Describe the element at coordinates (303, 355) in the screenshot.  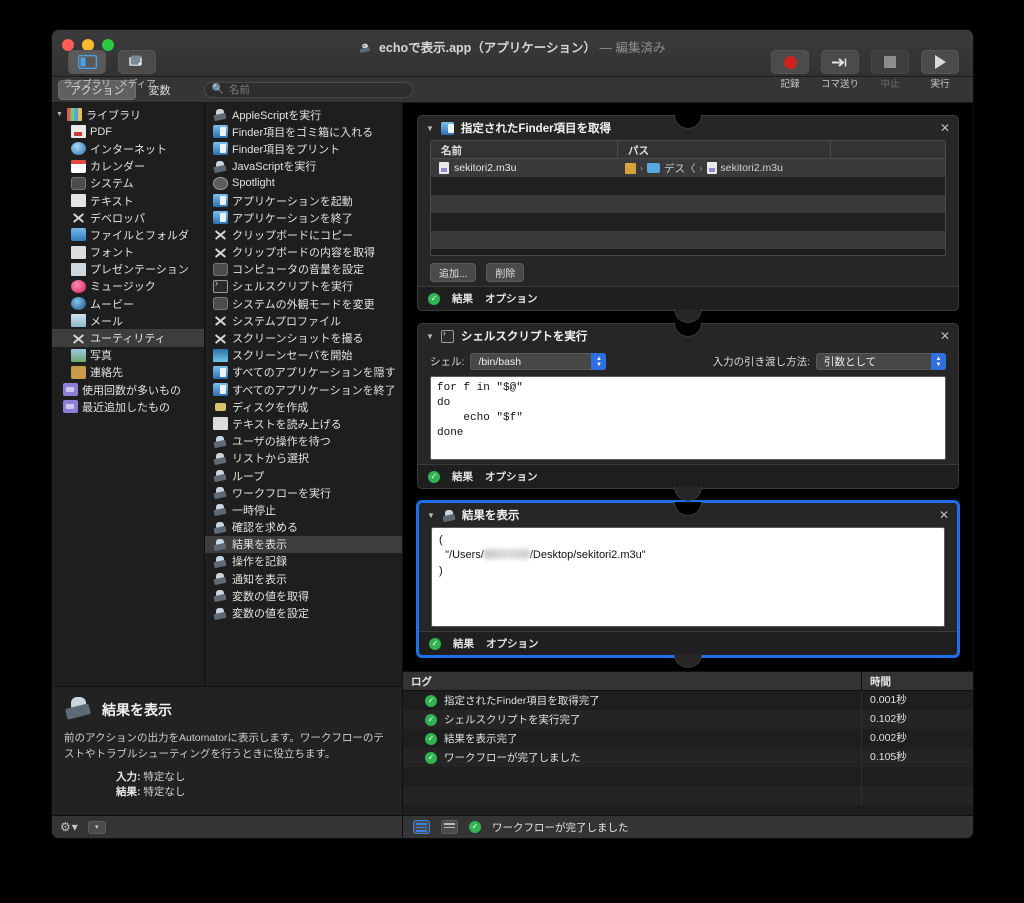
I see `action-item-14: スクリーンセーバを開始` at that location.